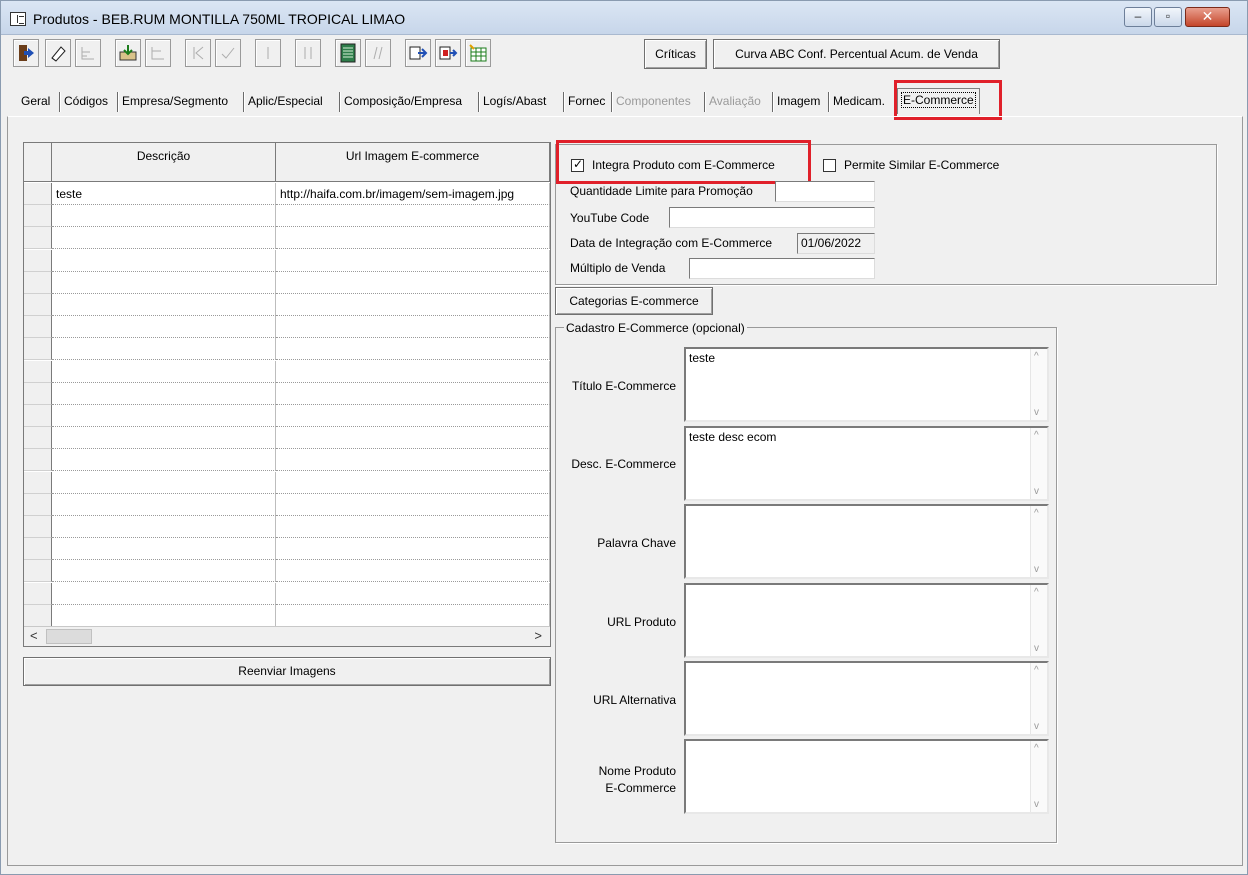  I want to click on scroll-right-icon: >, so click(538, 635).